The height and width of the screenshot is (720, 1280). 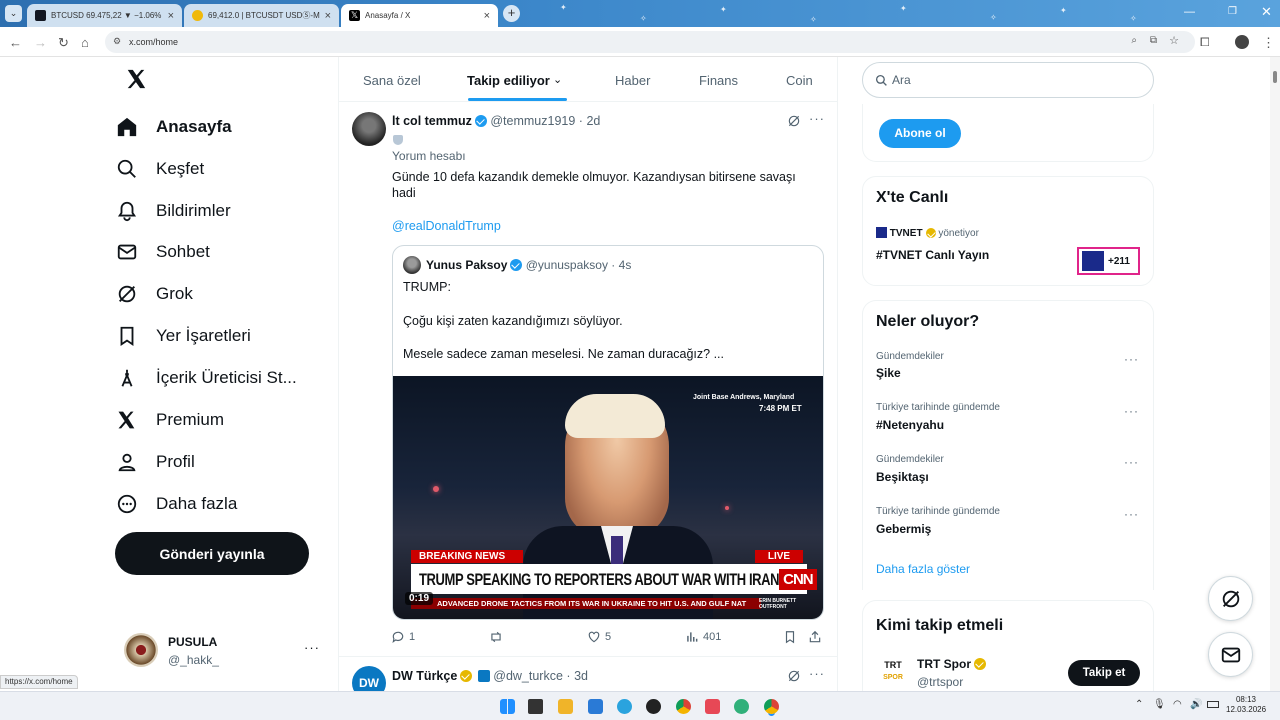 What do you see at coordinates (1108, 261) in the screenshot?
I see `live-listeners: +211` at bounding box center [1108, 261].